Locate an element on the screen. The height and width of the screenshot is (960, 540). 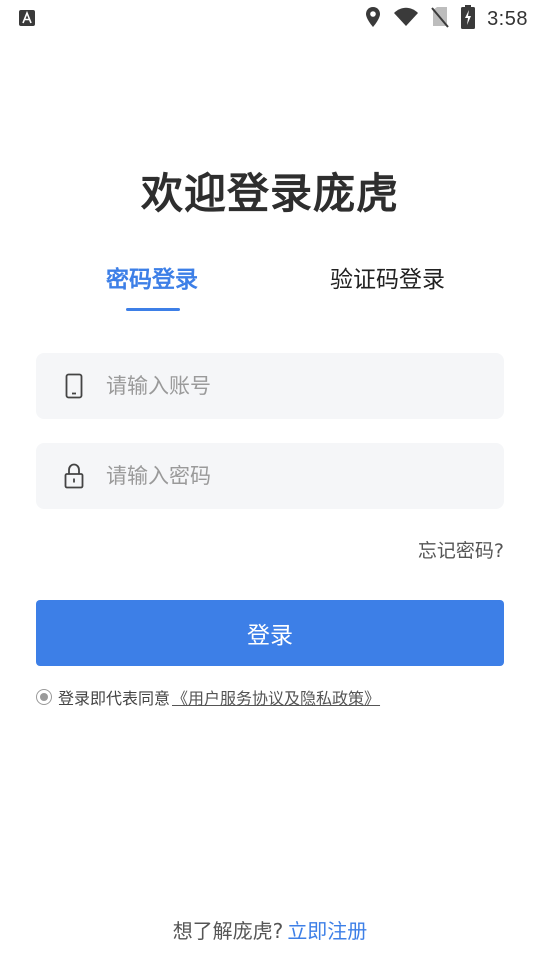
password-field is located at coordinates (270, 476).